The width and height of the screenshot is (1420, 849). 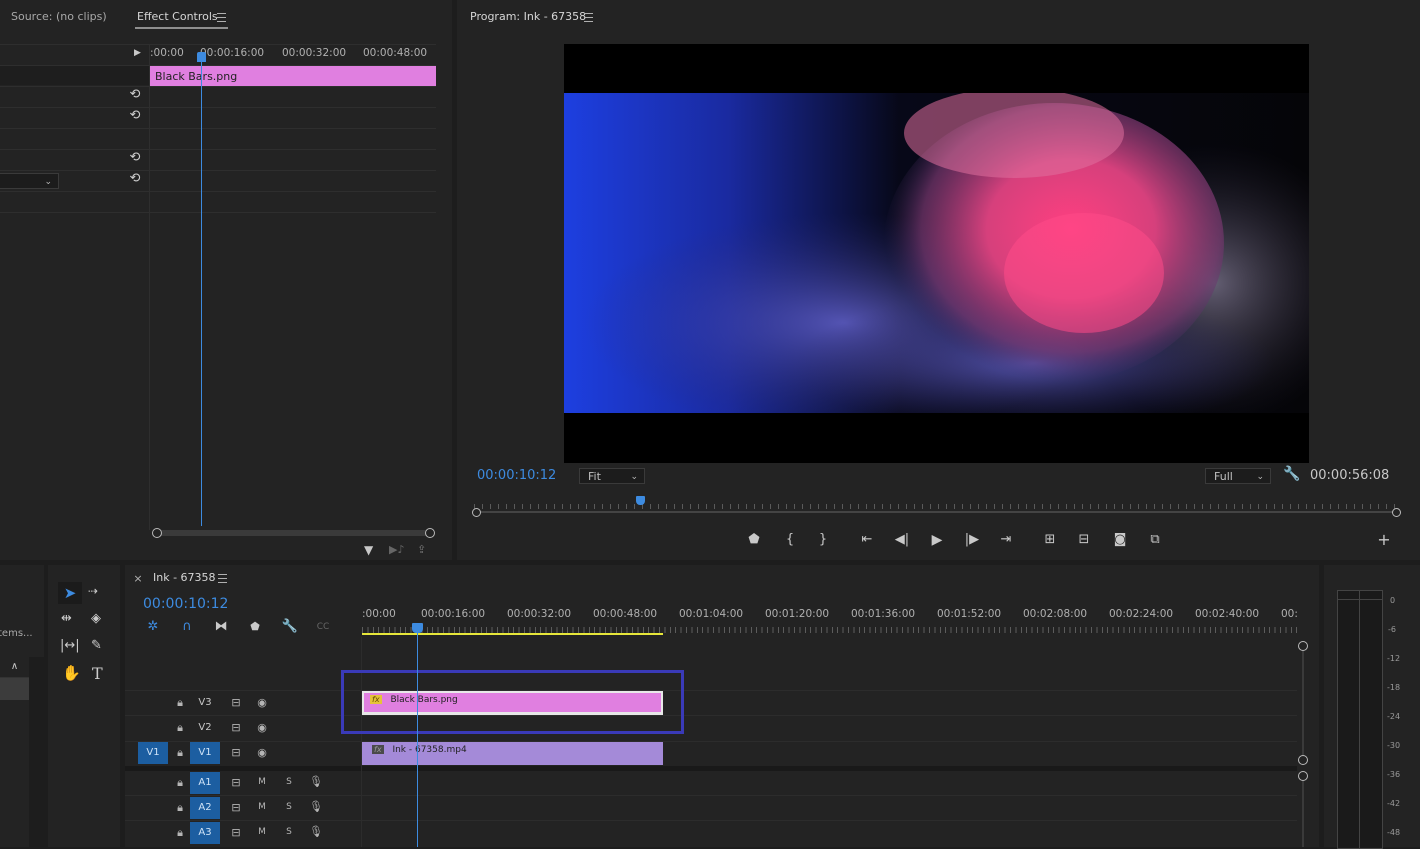 What do you see at coordinates (97, 673) in the screenshot?
I see `type-tool-icon: T` at bounding box center [97, 673].